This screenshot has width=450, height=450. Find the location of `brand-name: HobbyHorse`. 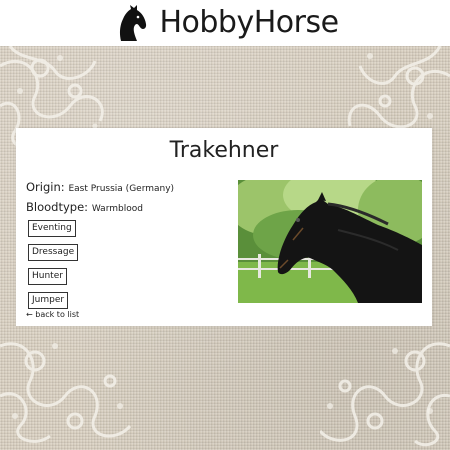

brand-name: HobbyHorse is located at coordinates (249, 23).